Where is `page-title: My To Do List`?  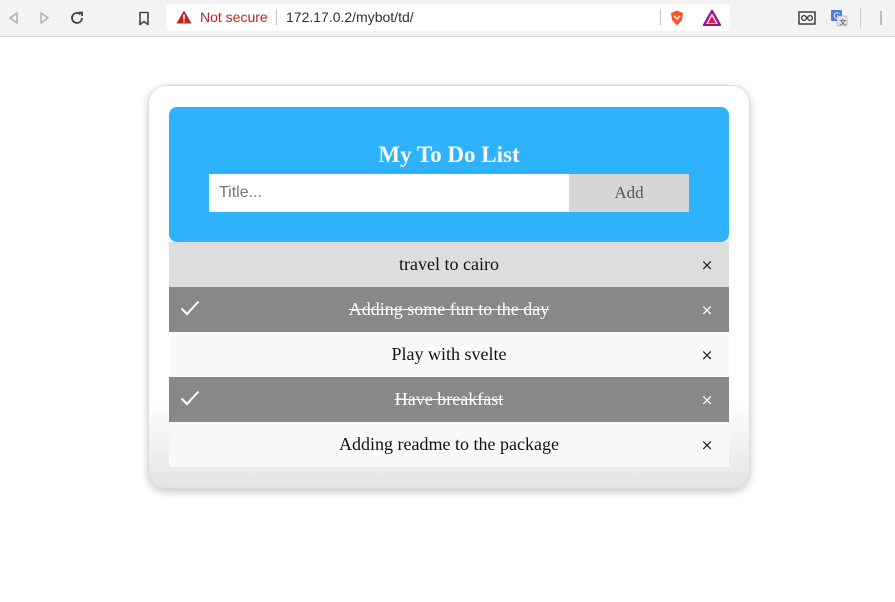
page-title: My To Do List is located at coordinates (449, 154).